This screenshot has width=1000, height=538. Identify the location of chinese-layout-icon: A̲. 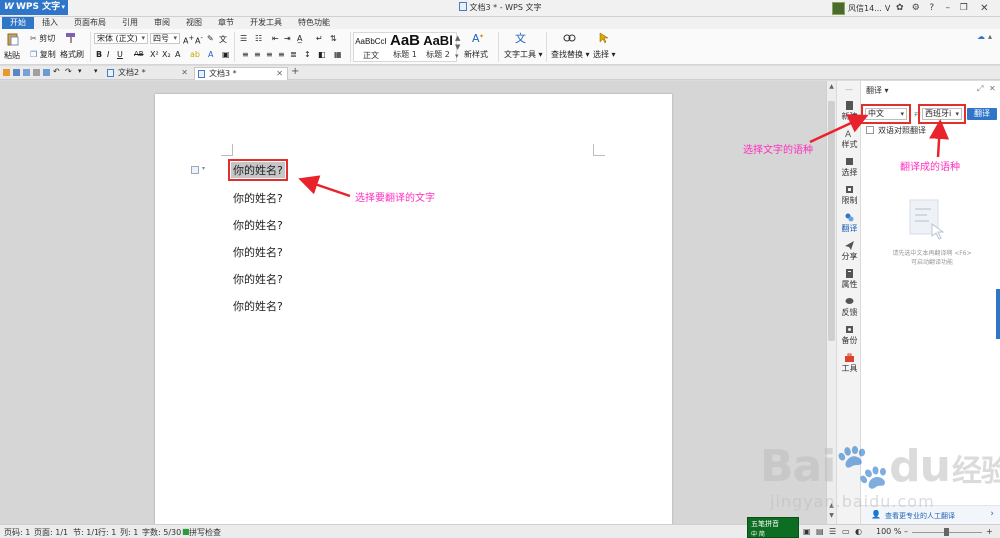
(299, 38).